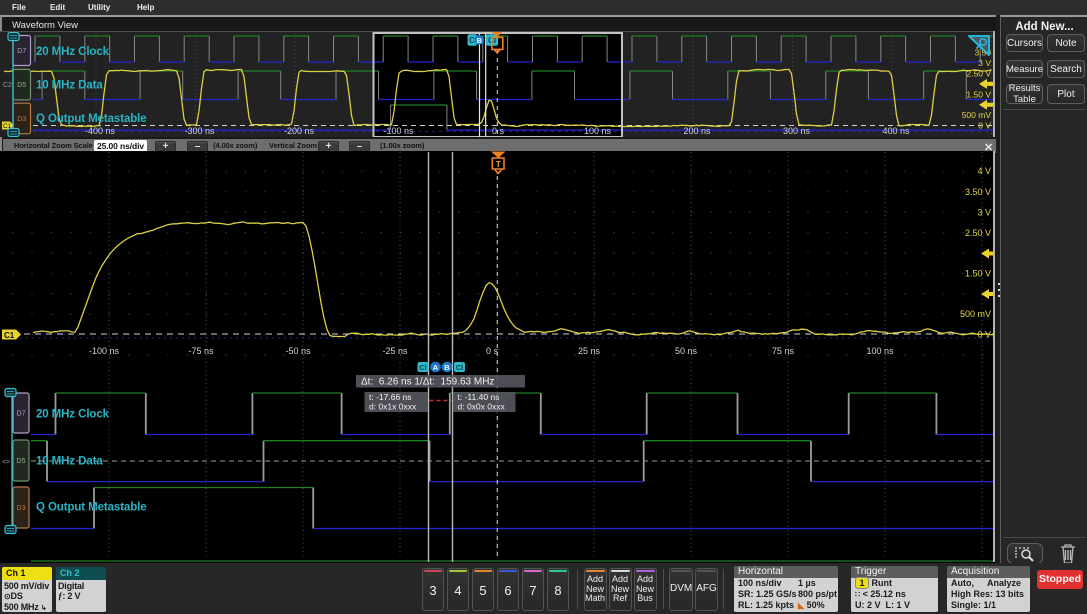  Describe the element at coordinates (686, 351) in the screenshot. I see `svg-text: 50 ns` at that location.